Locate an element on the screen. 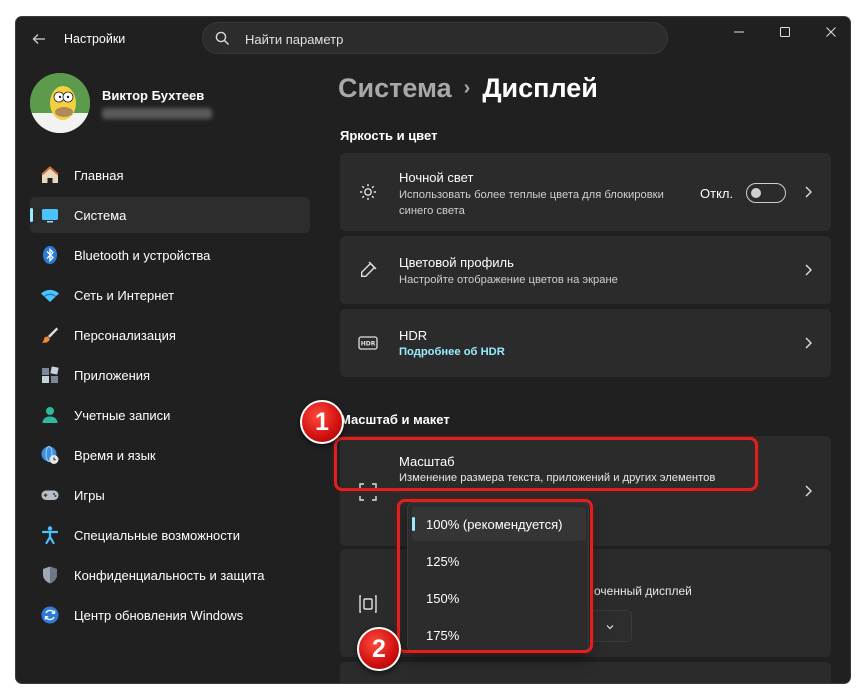 This screenshot has height=700, width=866. brush-icon is located at coordinates (50, 335).